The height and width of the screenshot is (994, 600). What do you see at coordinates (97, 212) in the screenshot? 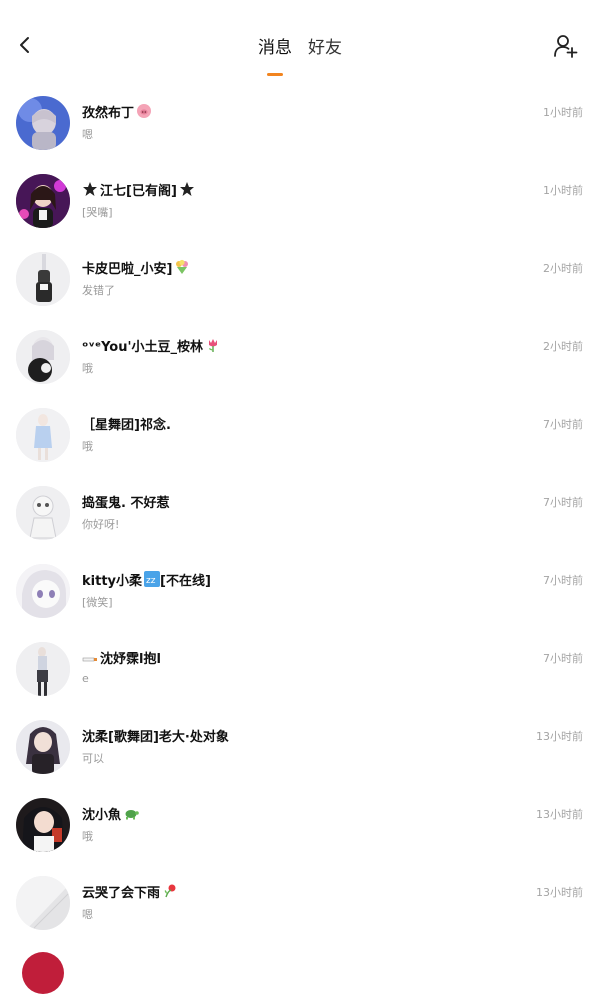
I see `message-preview: [哭嘴]` at bounding box center [97, 212].